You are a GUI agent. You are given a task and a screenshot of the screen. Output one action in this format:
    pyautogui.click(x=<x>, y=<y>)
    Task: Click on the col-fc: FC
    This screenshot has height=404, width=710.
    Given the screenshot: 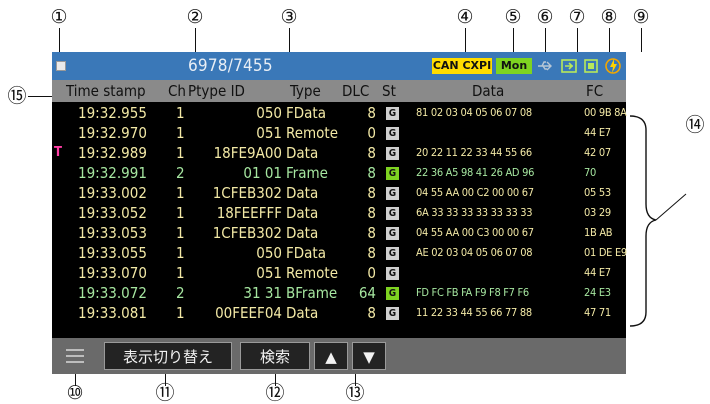 What is the action you would take?
    pyautogui.click(x=595, y=91)
    